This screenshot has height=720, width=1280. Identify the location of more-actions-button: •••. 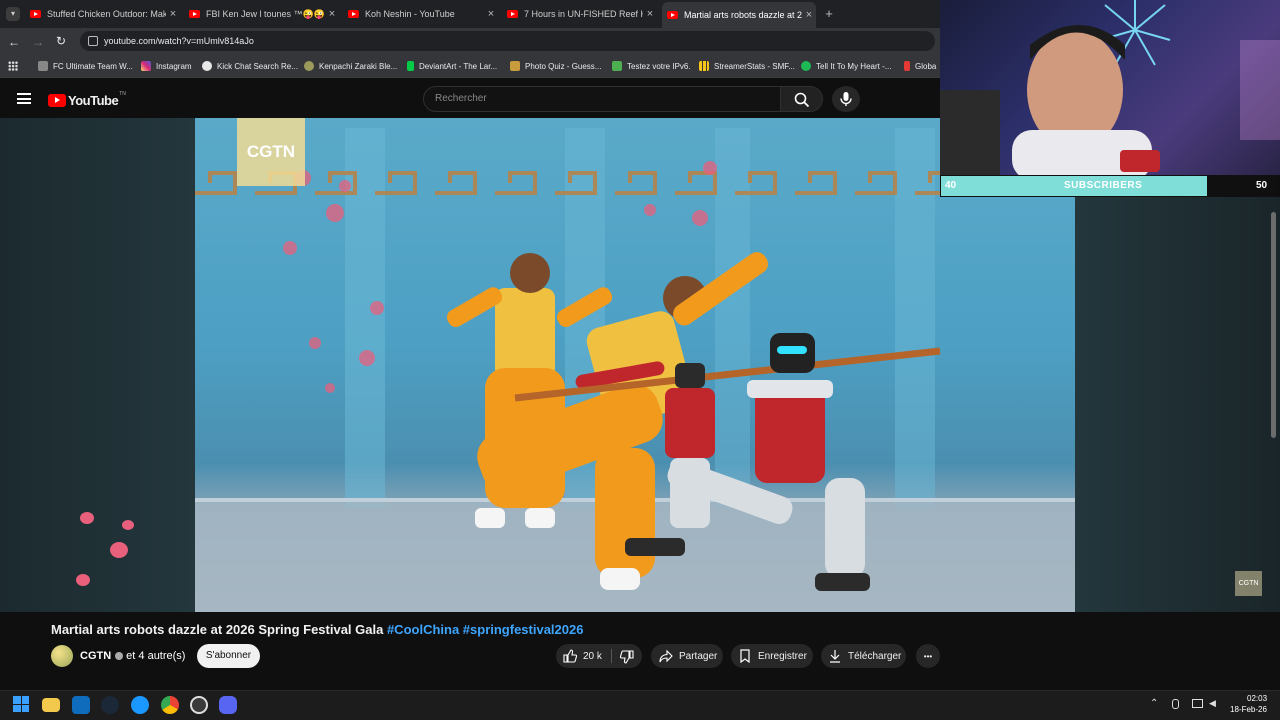
(928, 656).